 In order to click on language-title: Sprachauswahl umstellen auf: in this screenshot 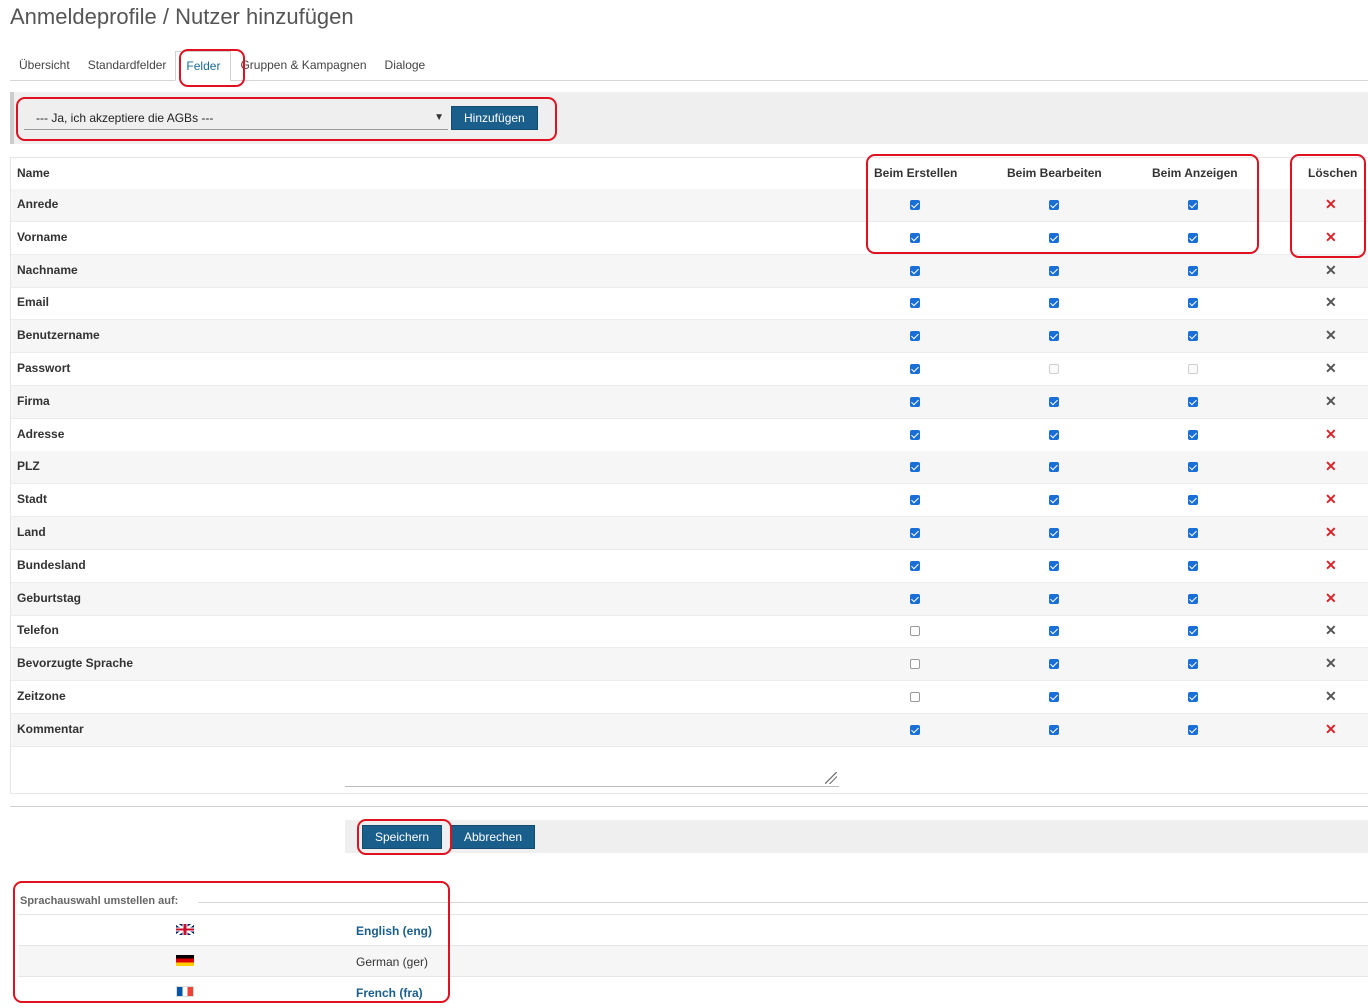, I will do `click(100, 901)`.